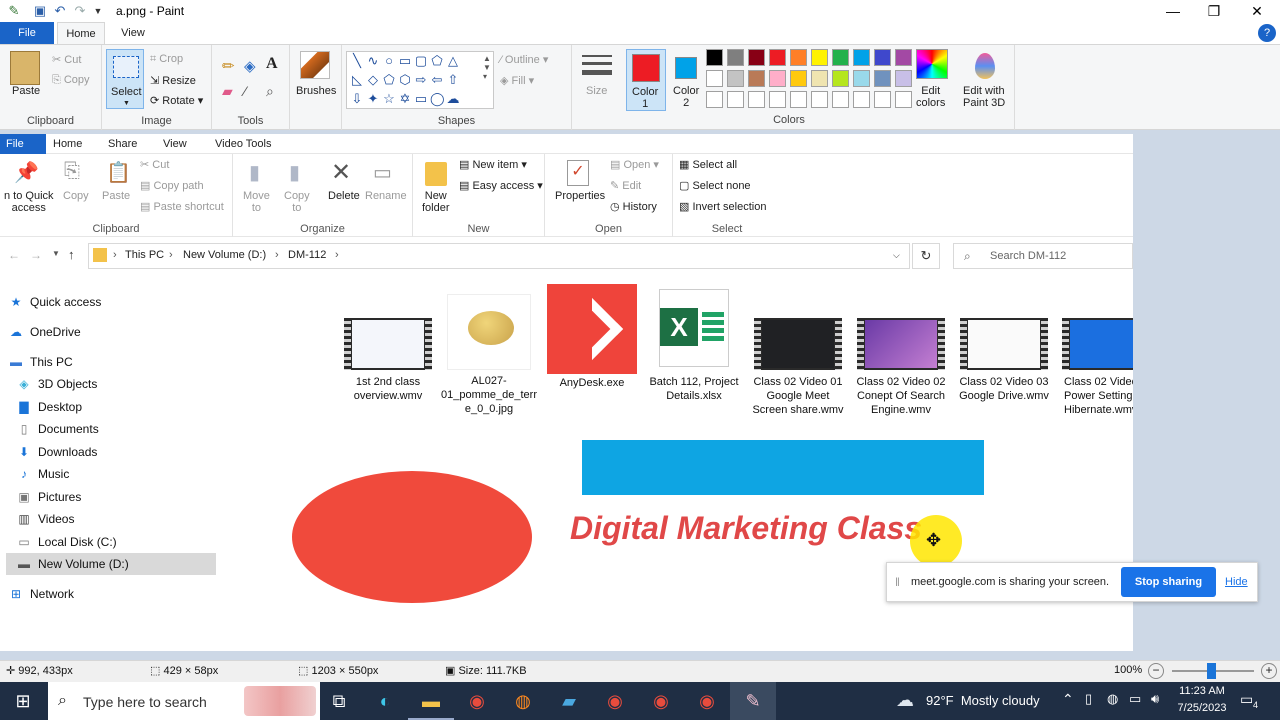  I want to click on move-to-button: Move to, so click(256, 202).